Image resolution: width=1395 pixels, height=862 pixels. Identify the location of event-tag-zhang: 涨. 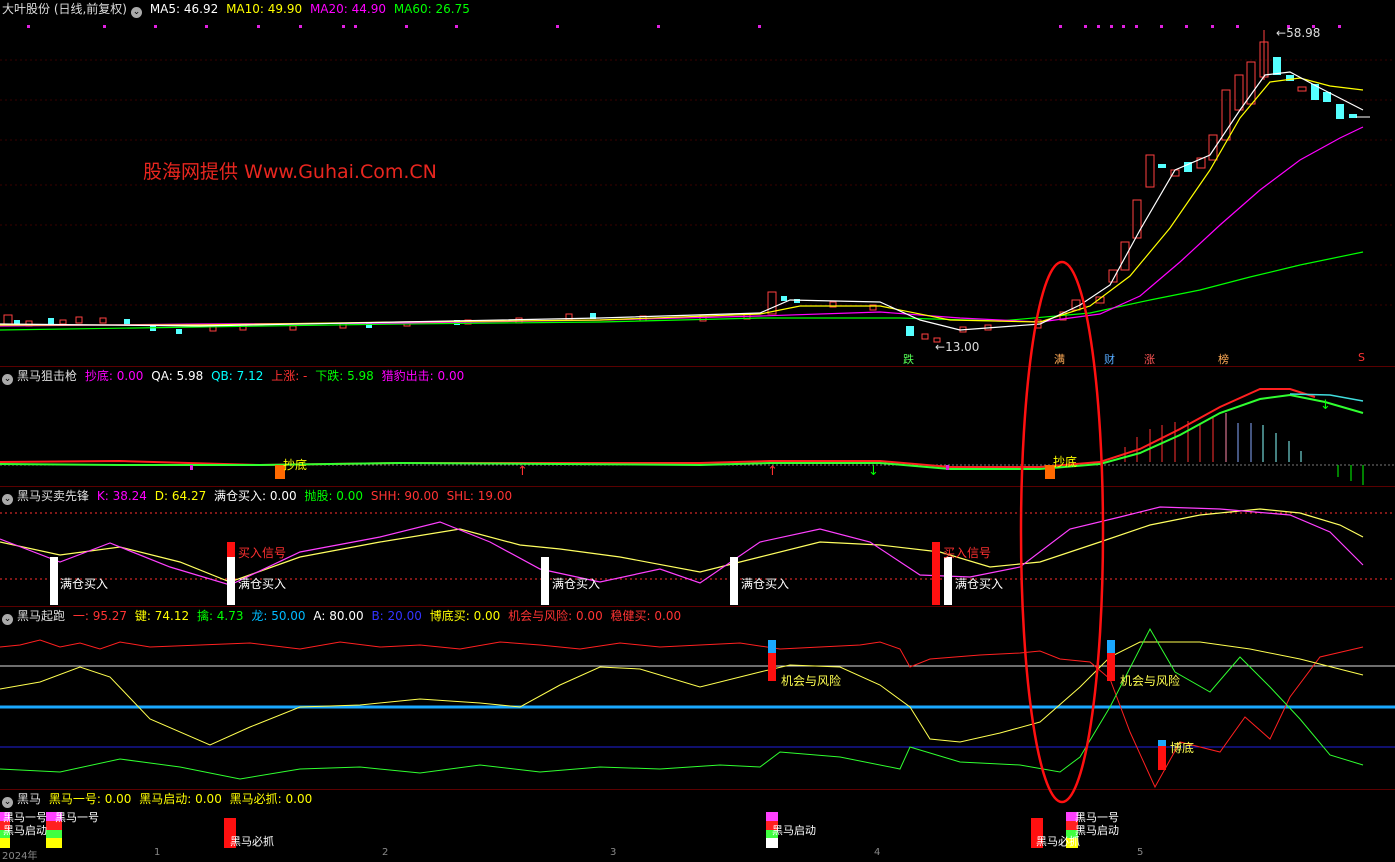
(1149, 359).